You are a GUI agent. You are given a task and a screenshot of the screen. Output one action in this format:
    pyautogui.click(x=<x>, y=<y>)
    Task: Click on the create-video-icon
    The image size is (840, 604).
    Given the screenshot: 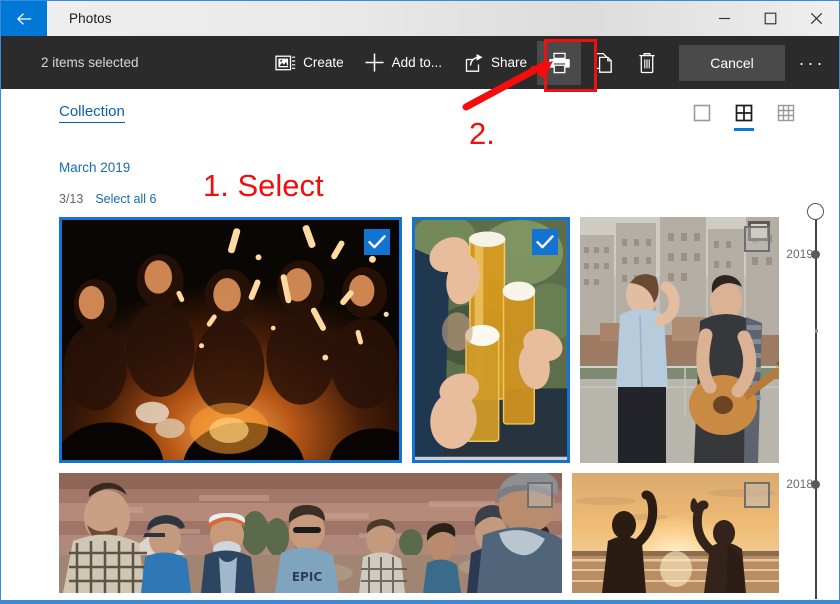 What is the action you would take?
    pyautogui.click(x=285, y=62)
    